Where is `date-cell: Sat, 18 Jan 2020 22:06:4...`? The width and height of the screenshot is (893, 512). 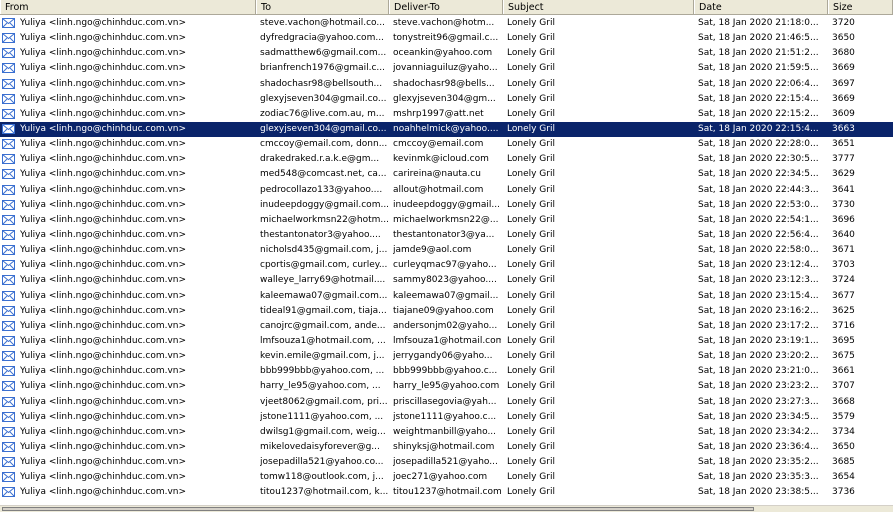 date-cell: Sat, 18 Jan 2020 22:06:4... is located at coordinates (758, 83).